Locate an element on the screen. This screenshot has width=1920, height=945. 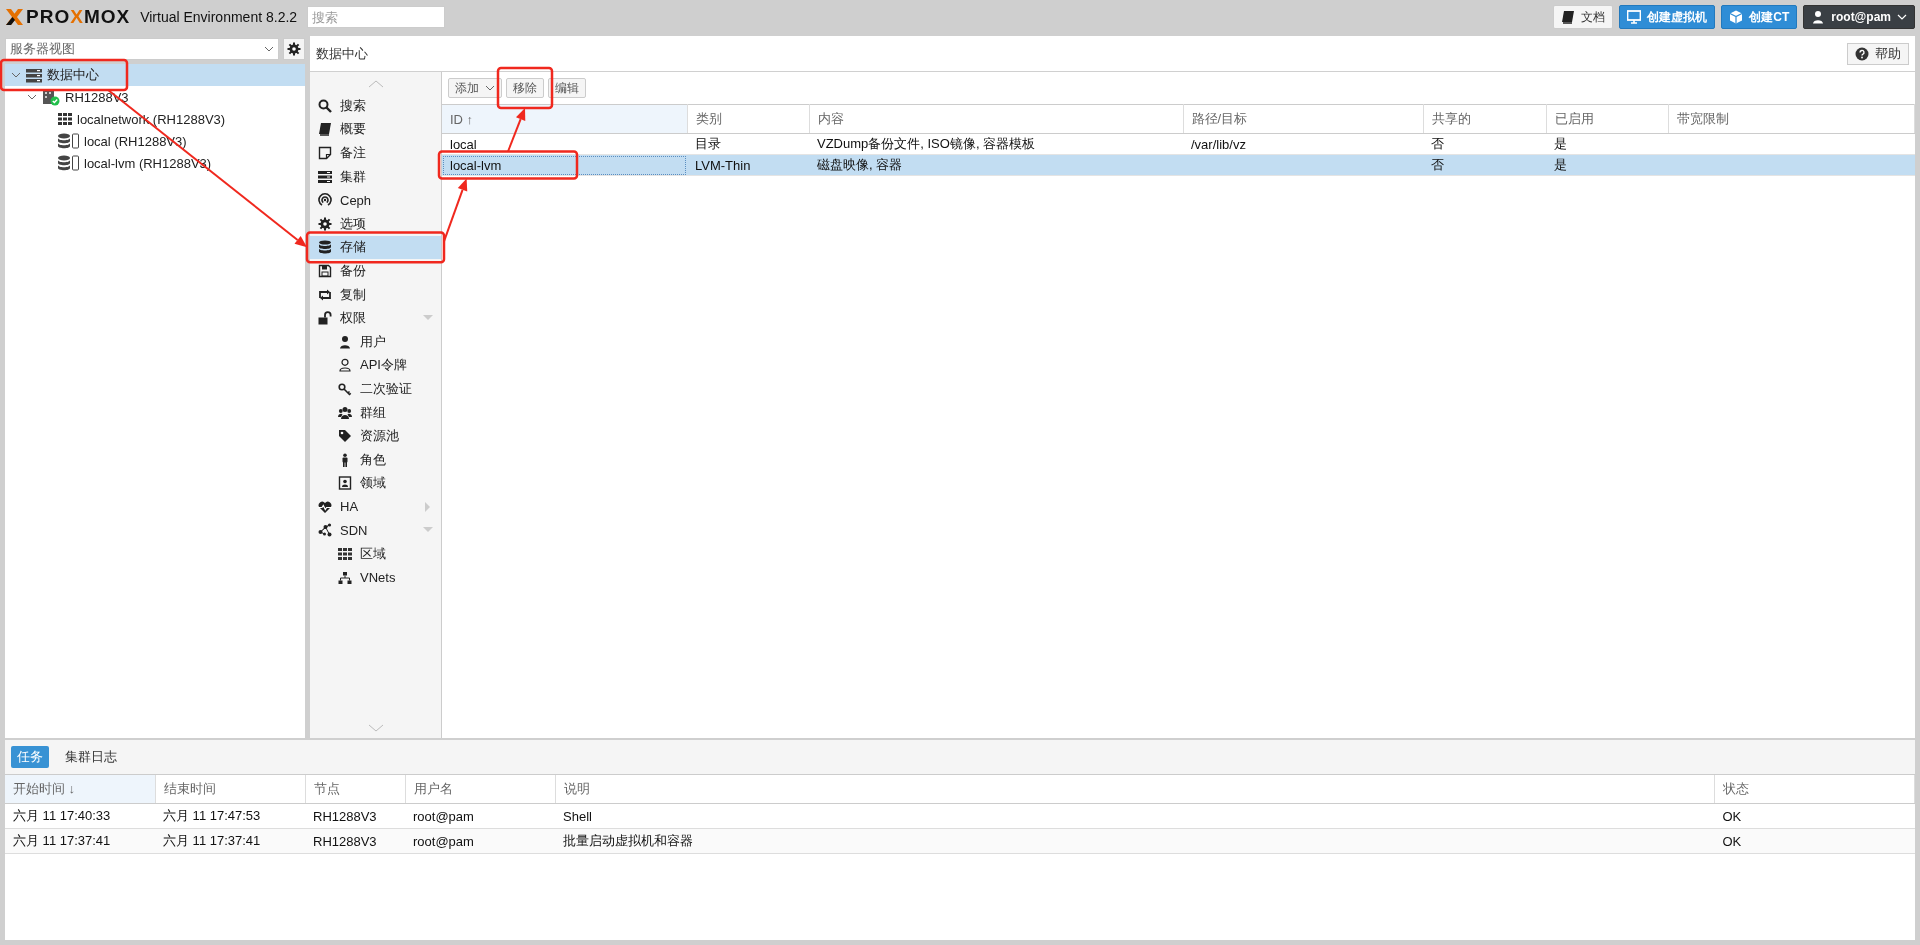
table-cell: 否 is located at coordinates (1484, 144).